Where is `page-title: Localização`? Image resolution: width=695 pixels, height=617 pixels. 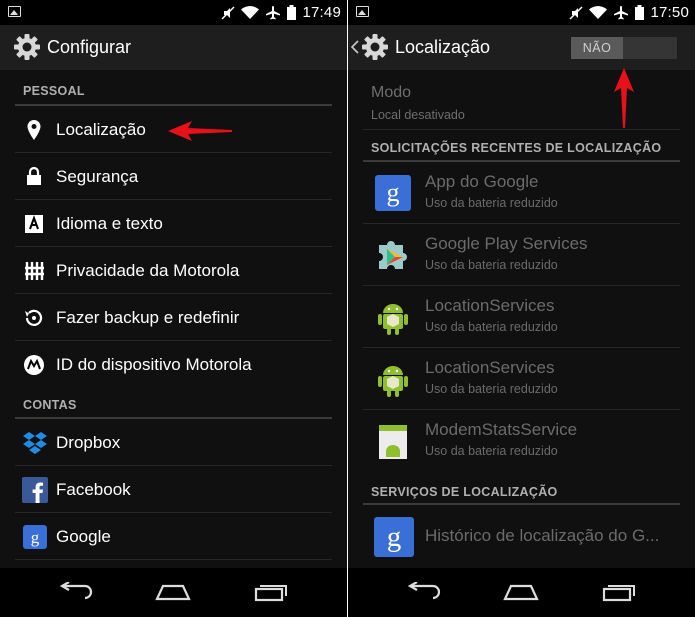 page-title: Localização is located at coordinates (443, 47).